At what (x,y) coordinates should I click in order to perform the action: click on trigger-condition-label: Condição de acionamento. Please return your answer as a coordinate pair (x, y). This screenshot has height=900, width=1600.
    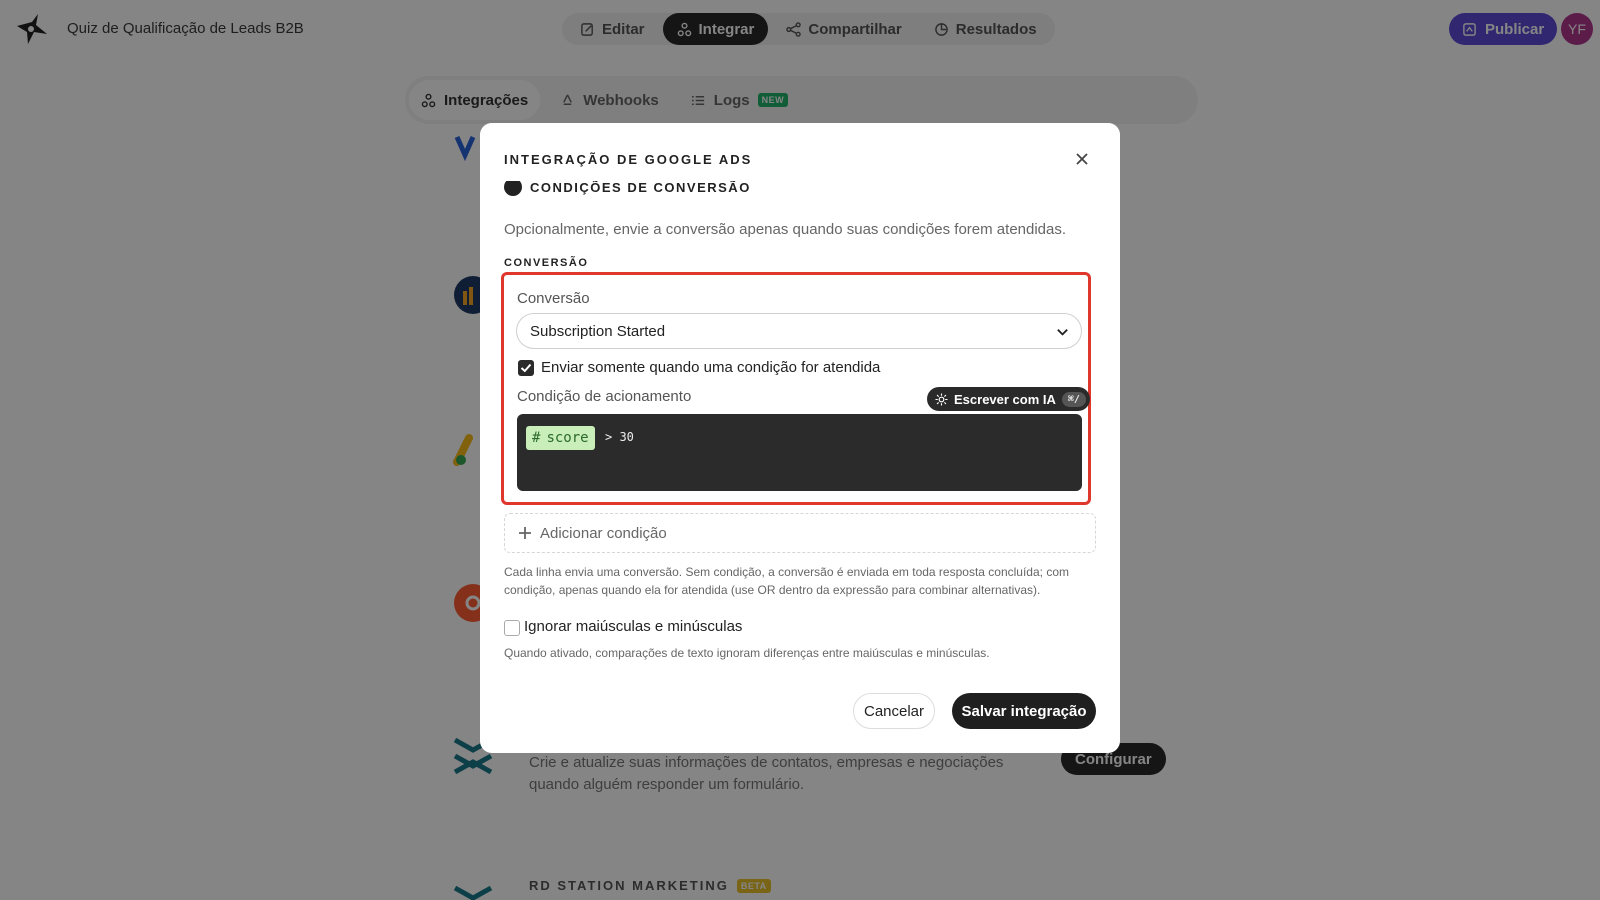
    Looking at the image, I should click on (604, 396).